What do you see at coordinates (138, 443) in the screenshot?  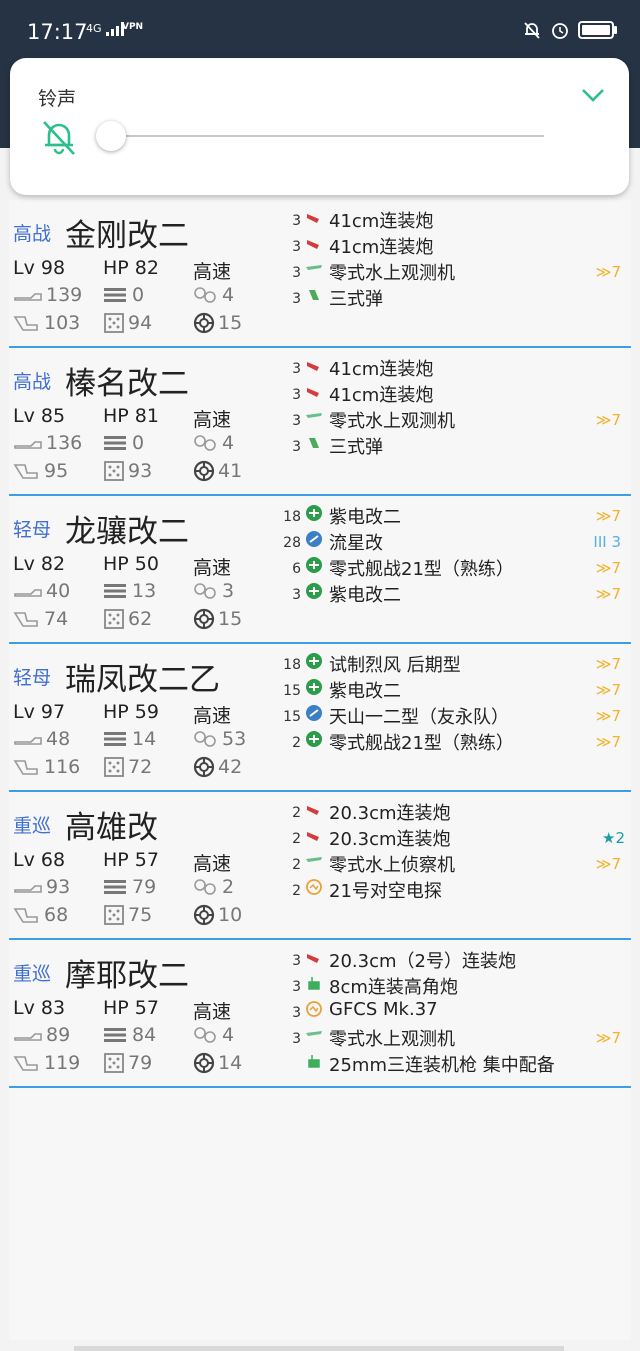 I see `stat-value: 0` at bounding box center [138, 443].